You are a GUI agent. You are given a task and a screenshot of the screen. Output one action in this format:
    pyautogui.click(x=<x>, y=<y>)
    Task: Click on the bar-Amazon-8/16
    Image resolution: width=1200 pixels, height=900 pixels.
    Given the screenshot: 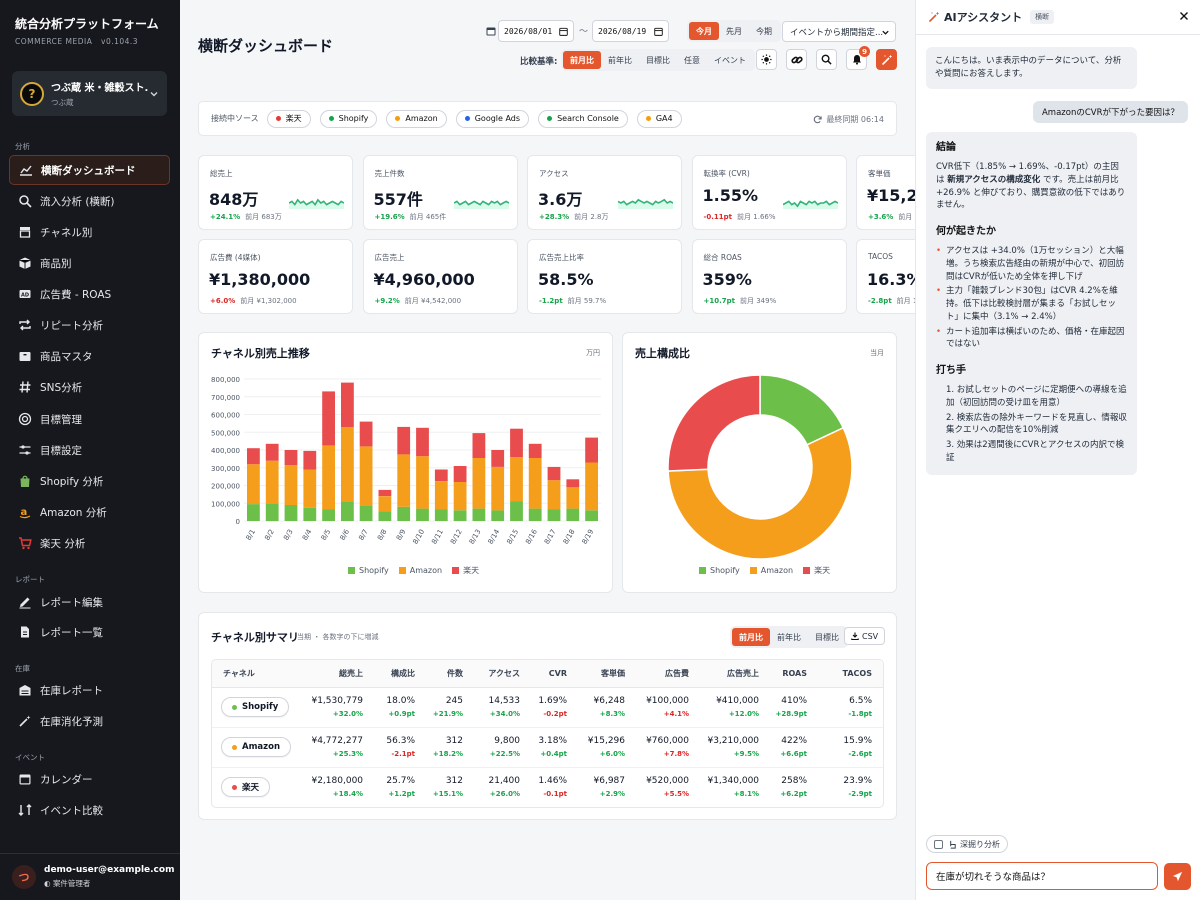 What is the action you would take?
    pyautogui.click(x=535, y=483)
    